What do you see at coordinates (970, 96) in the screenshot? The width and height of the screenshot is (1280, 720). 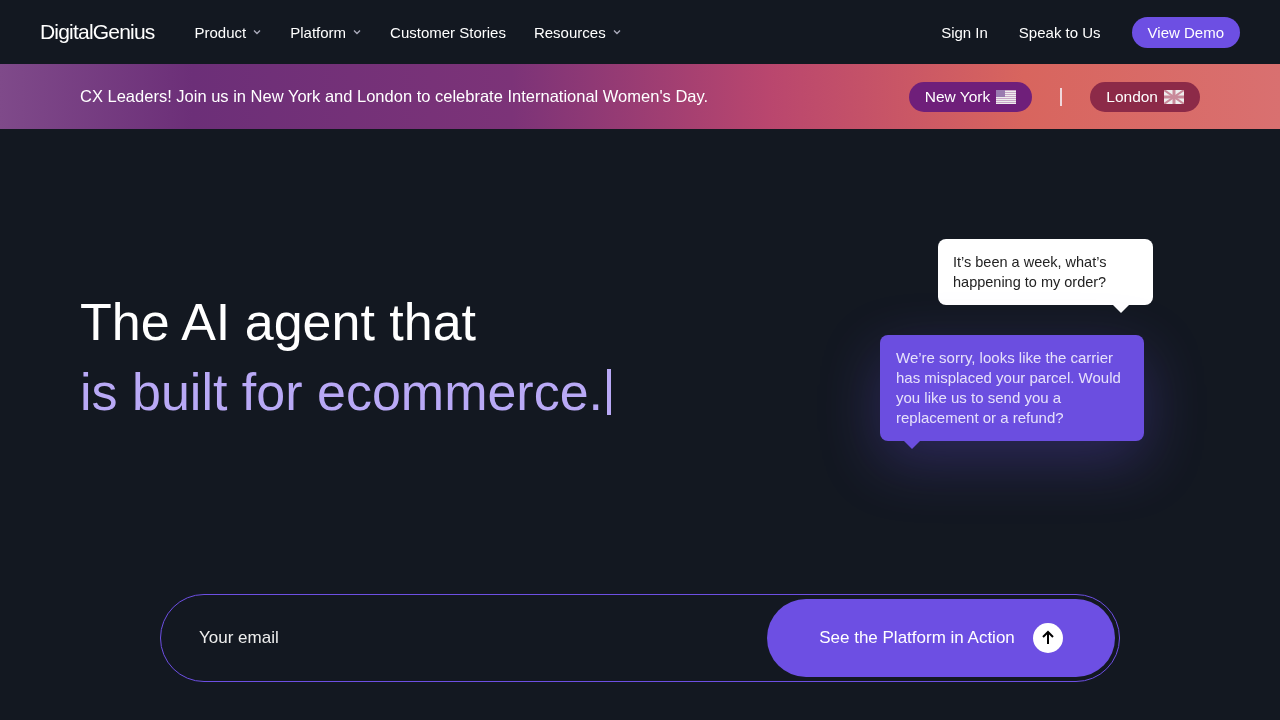 I see `event-button: New York` at bounding box center [970, 96].